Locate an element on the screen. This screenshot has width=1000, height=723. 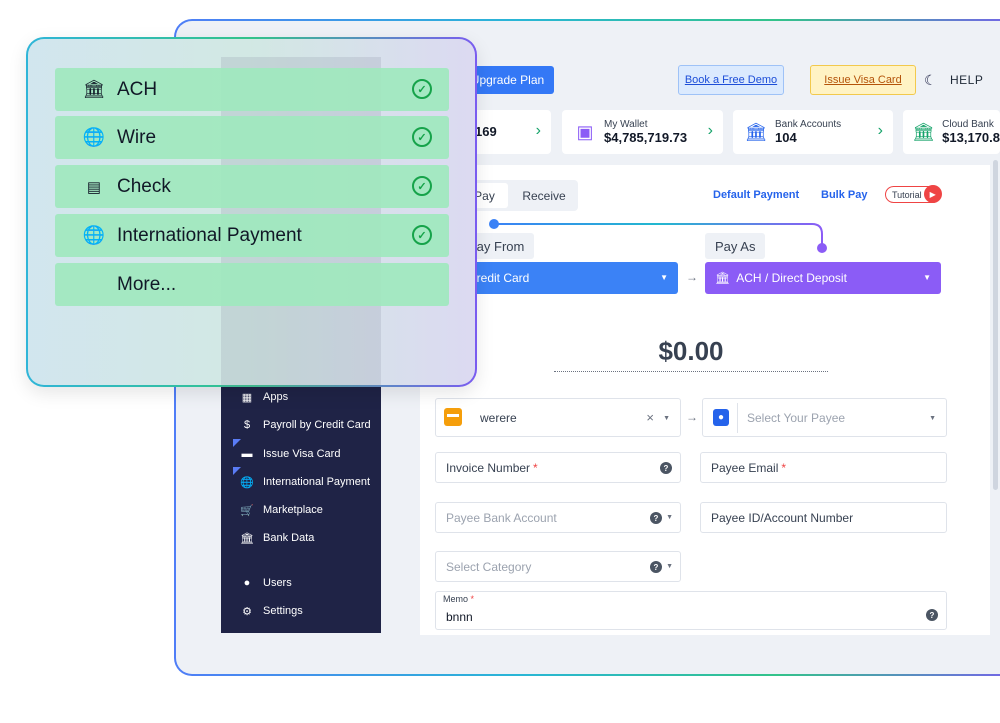
sidebar-item-users: ● Users is located at coordinates (301, 583).